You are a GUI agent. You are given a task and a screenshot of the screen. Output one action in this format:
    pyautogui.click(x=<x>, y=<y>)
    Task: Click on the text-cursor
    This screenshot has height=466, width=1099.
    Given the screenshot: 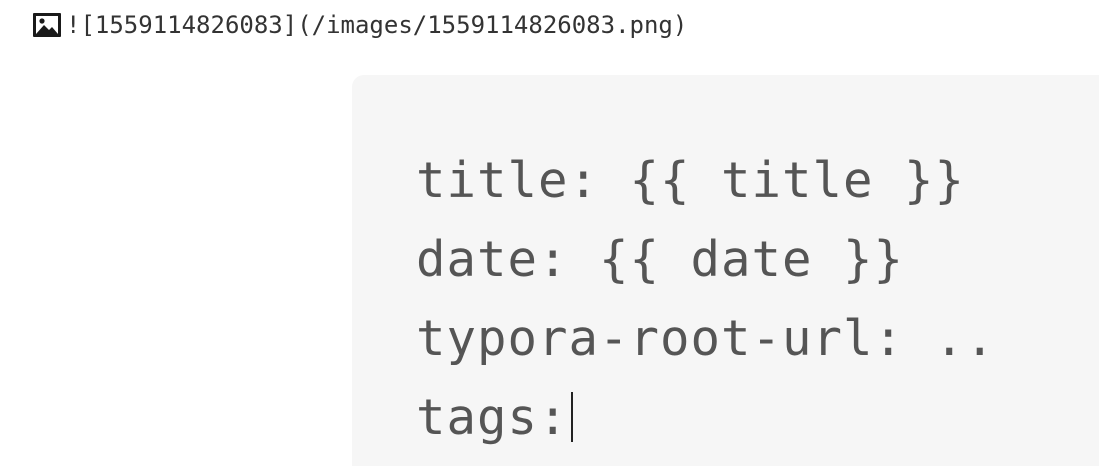 What is the action you would take?
    pyautogui.click(x=571, y=417)
    